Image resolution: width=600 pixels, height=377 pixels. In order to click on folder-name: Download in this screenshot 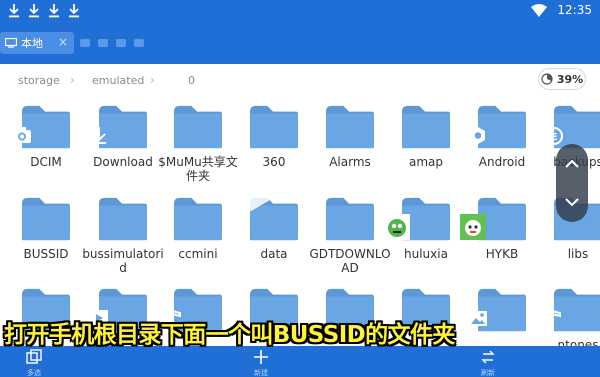, I will do `click(123, 162)`.